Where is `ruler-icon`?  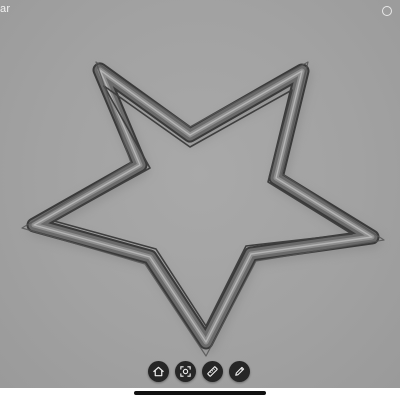 ruler-icon is located at coordinates (212, 371).